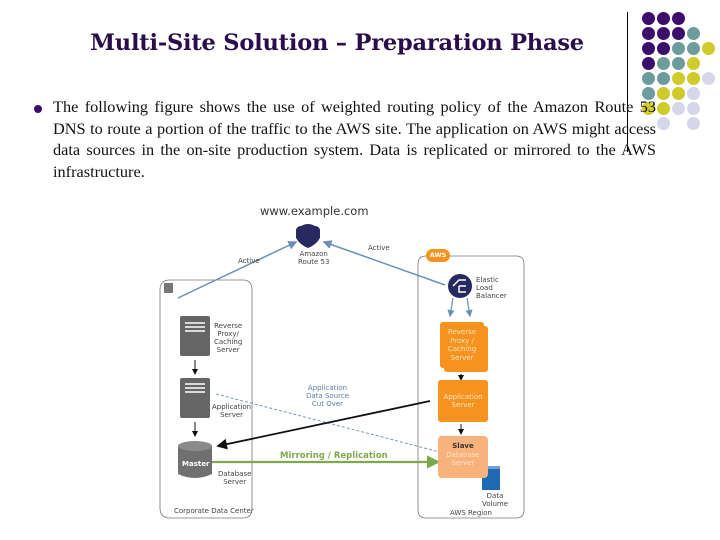 This screenshot has height=540, width=720. Describe the element at coordinates (168, 288) in the screenshot. I see `building-icon` at that location.